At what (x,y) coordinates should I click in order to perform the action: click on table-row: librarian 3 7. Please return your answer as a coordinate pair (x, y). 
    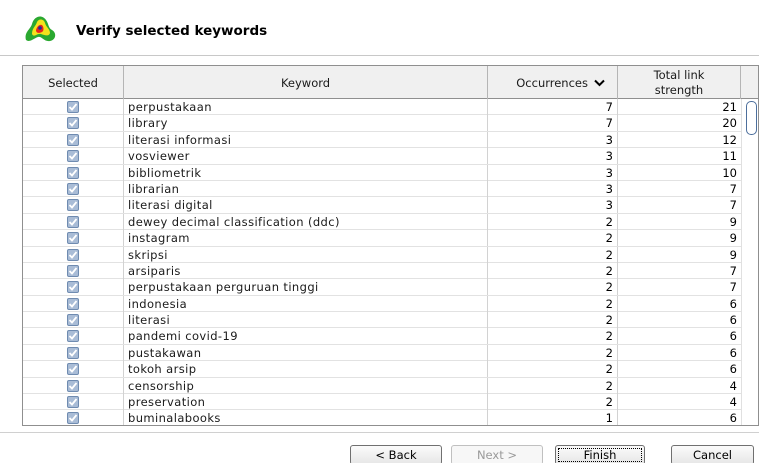
    Looking at the image, I should click on (382, 189).